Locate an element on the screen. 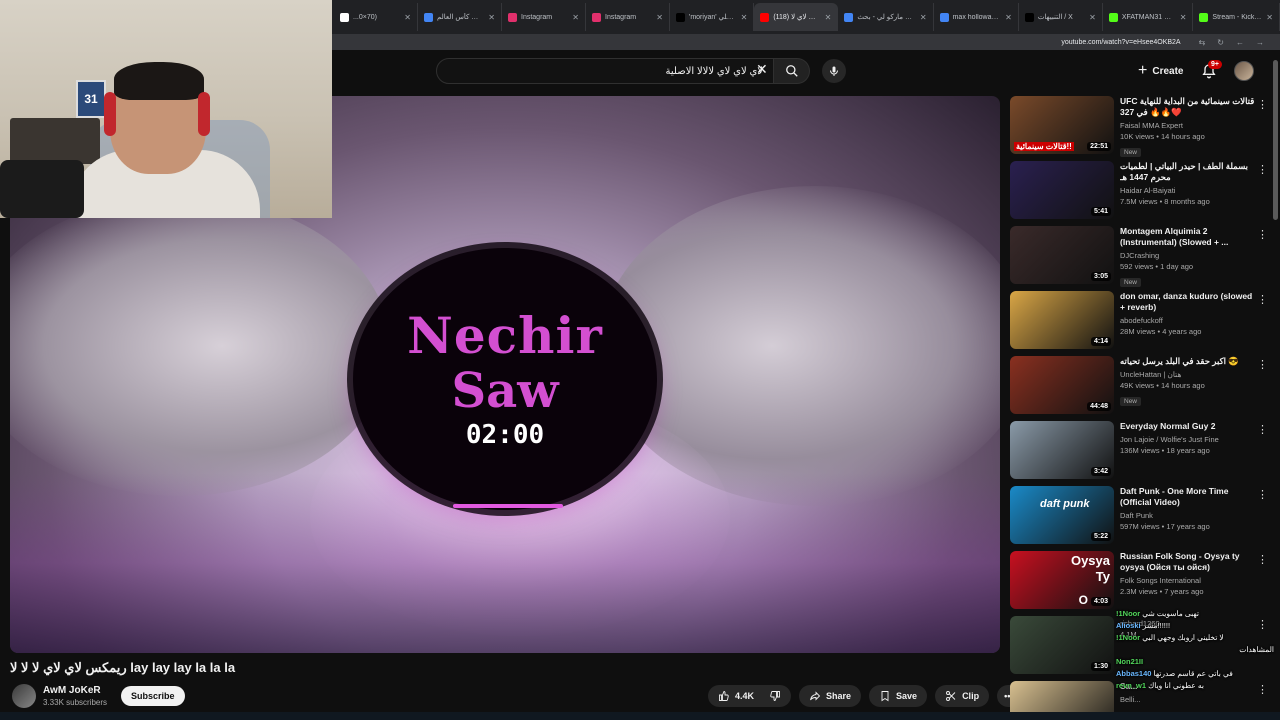  chat-message: Abbas140 في باتي عم قاسم صدرتها is located at coordinates (1195, 674).